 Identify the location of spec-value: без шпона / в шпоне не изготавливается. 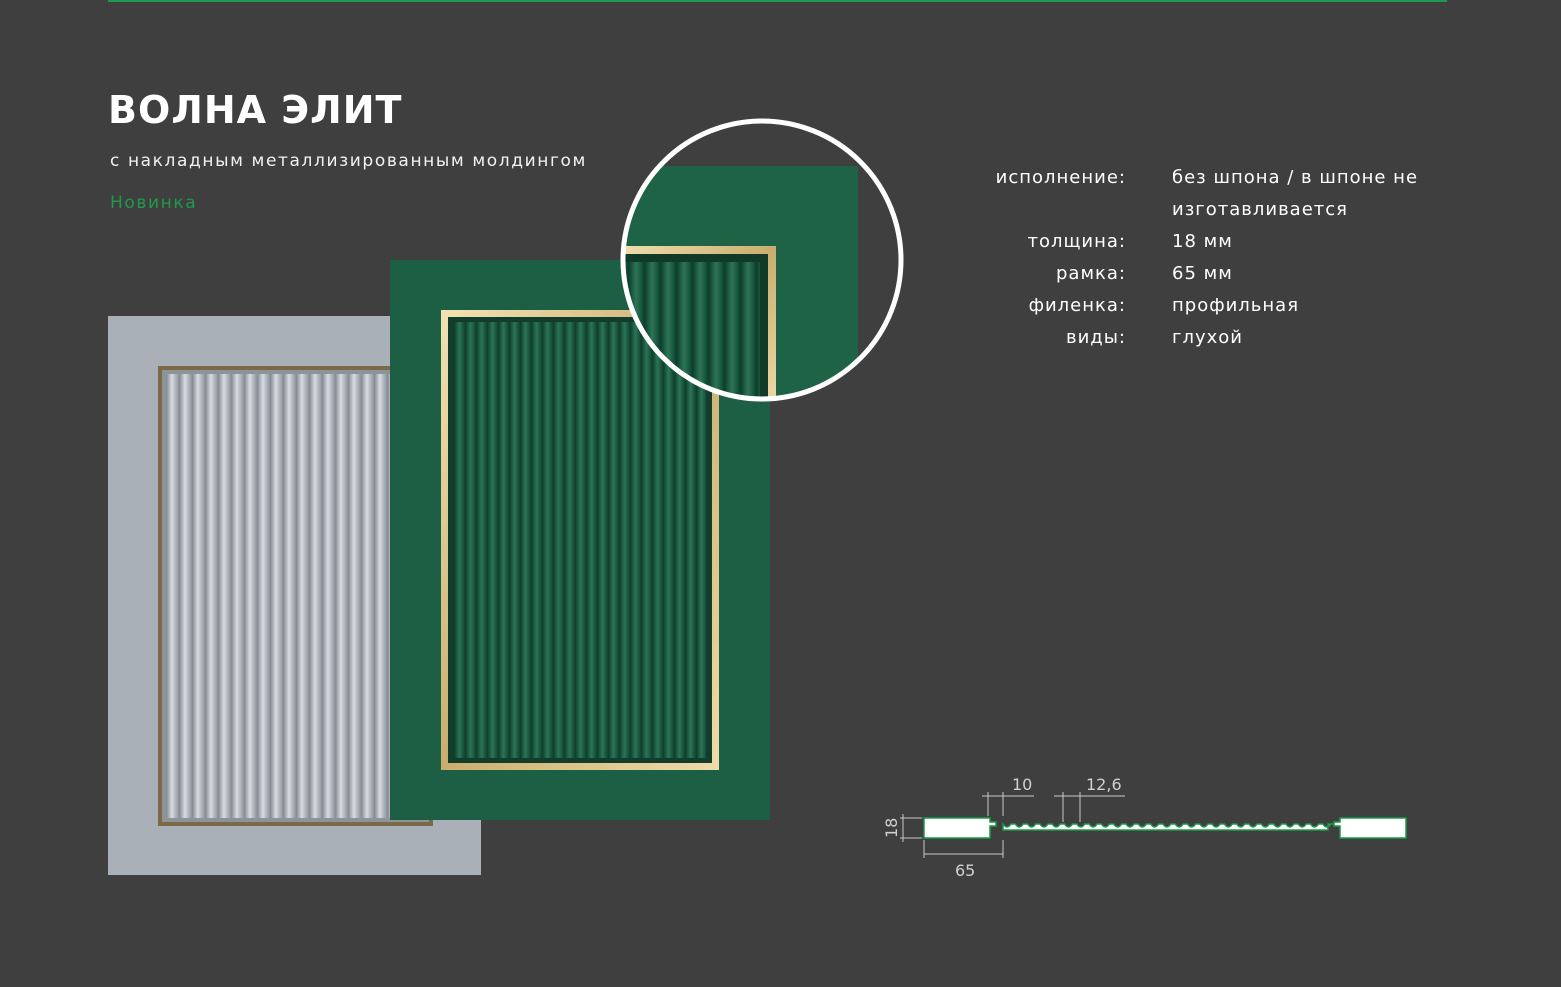
(1295, 193).